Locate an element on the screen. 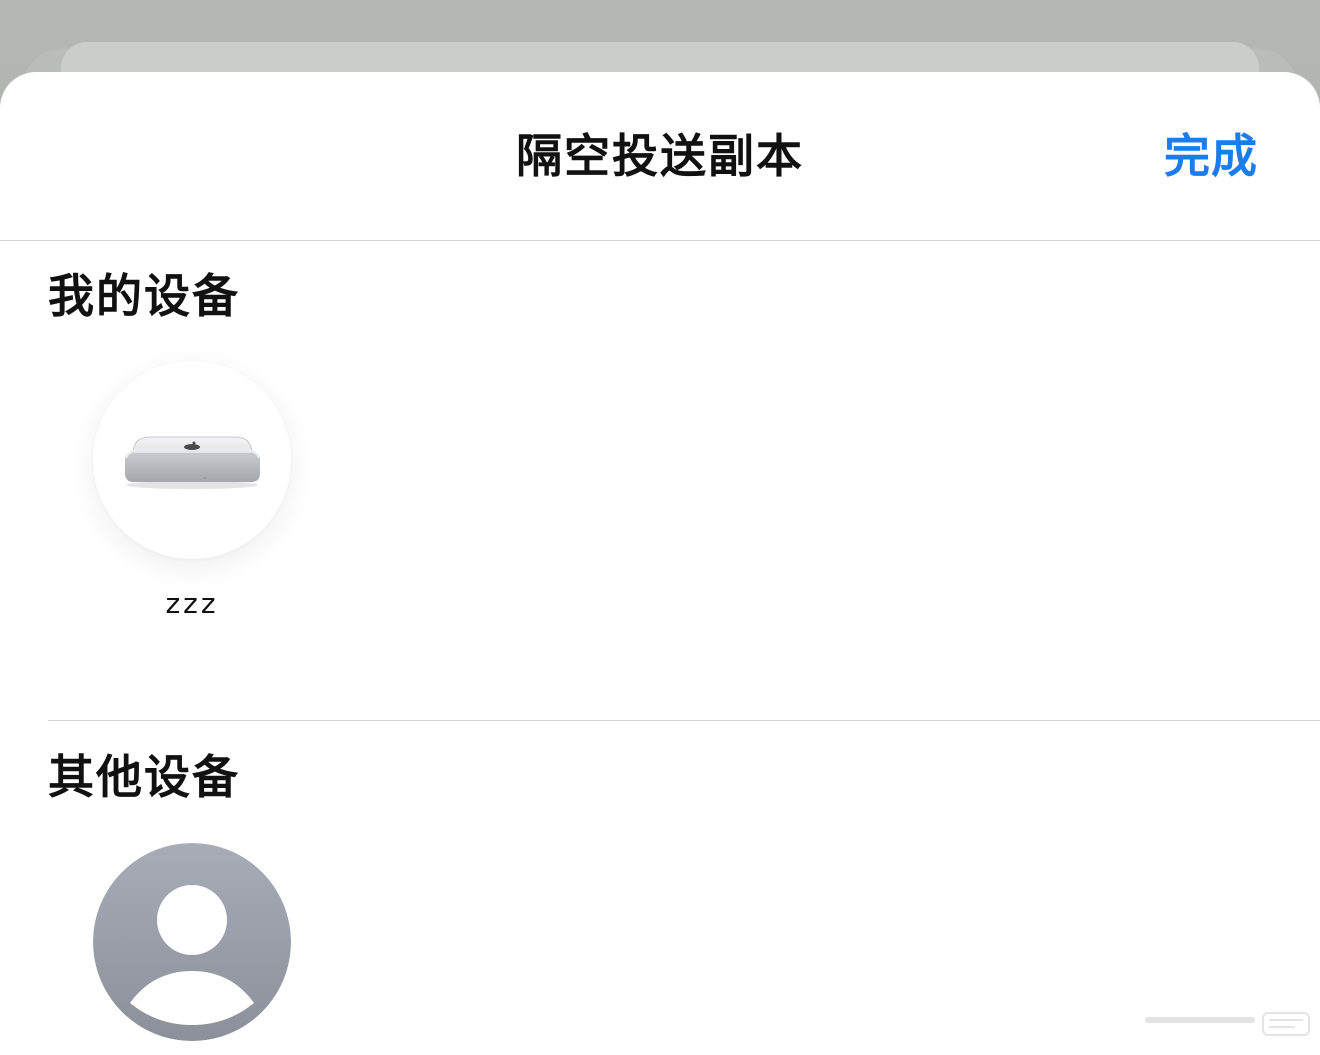  scroll-indicator-icon is located at coordinates (1227, 1024).